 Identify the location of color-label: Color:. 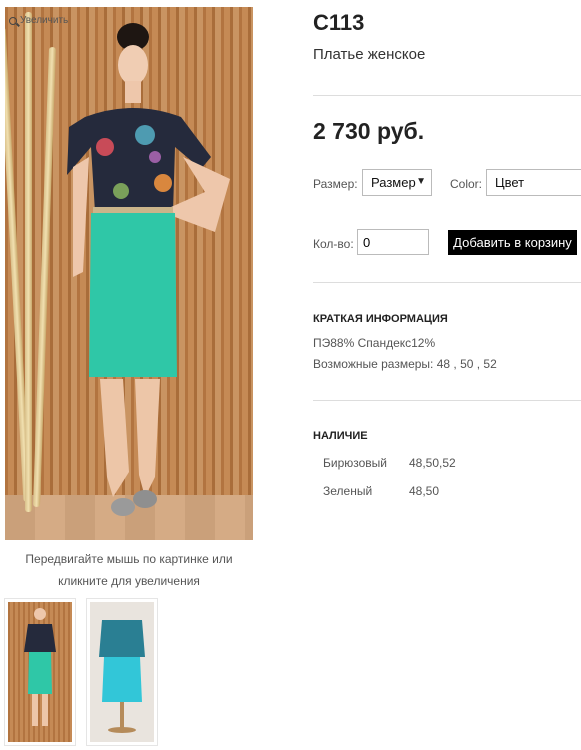
(466, 184).